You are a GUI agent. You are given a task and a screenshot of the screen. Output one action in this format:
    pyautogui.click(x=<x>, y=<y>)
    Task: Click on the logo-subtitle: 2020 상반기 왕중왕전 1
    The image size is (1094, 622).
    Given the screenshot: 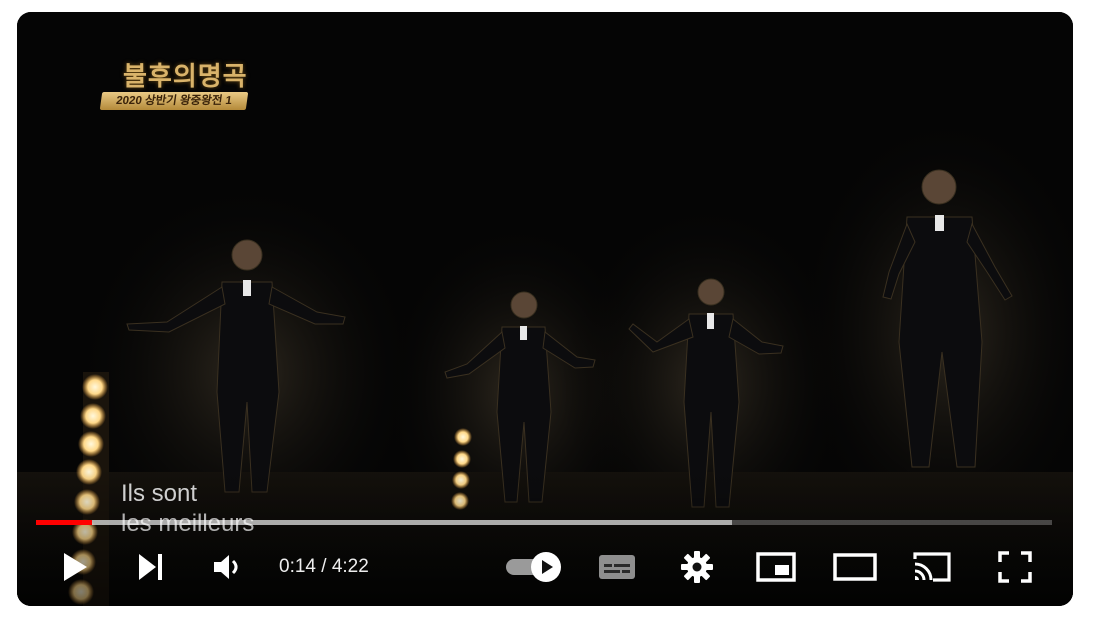 What is the action you would take?
    pyautogui.click(x=174, y=101)
    